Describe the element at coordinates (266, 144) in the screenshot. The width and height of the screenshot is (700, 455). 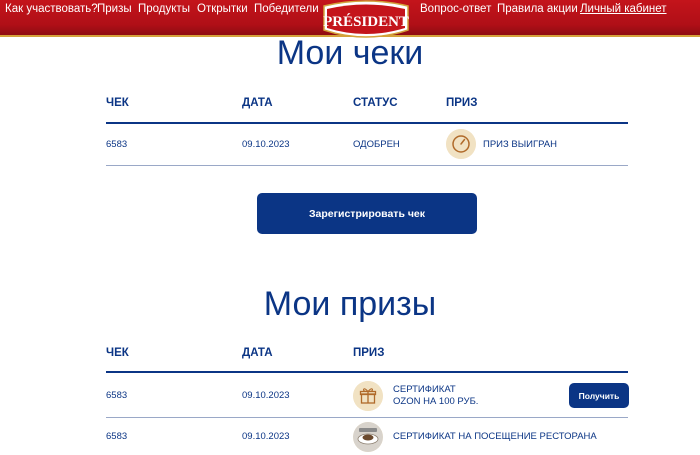
I see `check-date: 09.10.2023` at that location.